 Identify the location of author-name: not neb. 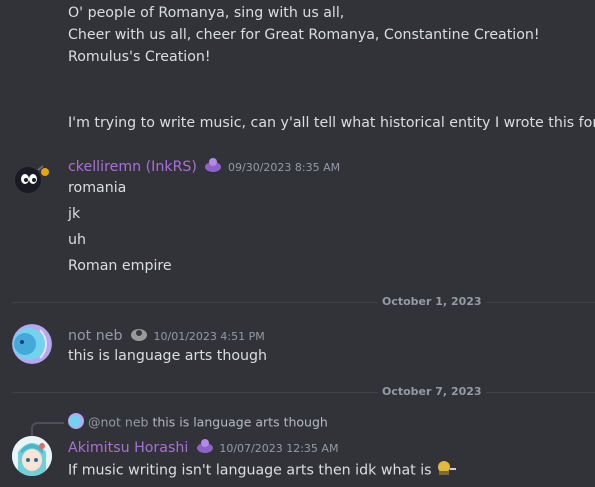
(95, 336).